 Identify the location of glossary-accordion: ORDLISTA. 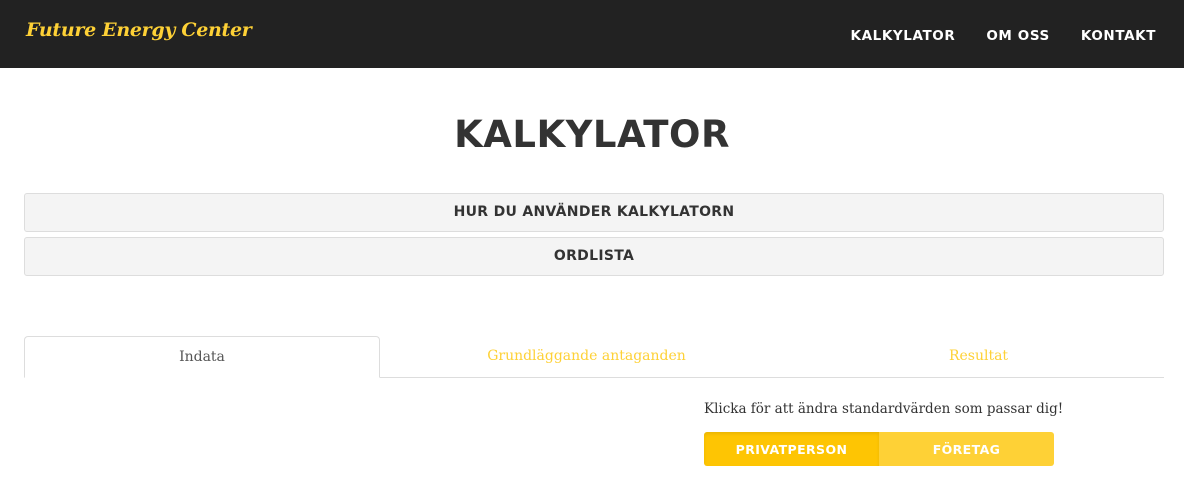
(594, 256).